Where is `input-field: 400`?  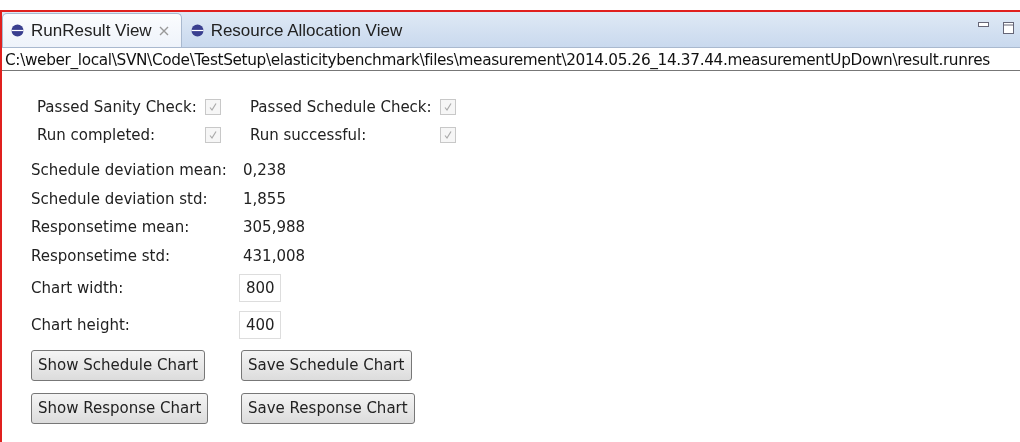 input-field: 400 is located at coordinates (260, 324).